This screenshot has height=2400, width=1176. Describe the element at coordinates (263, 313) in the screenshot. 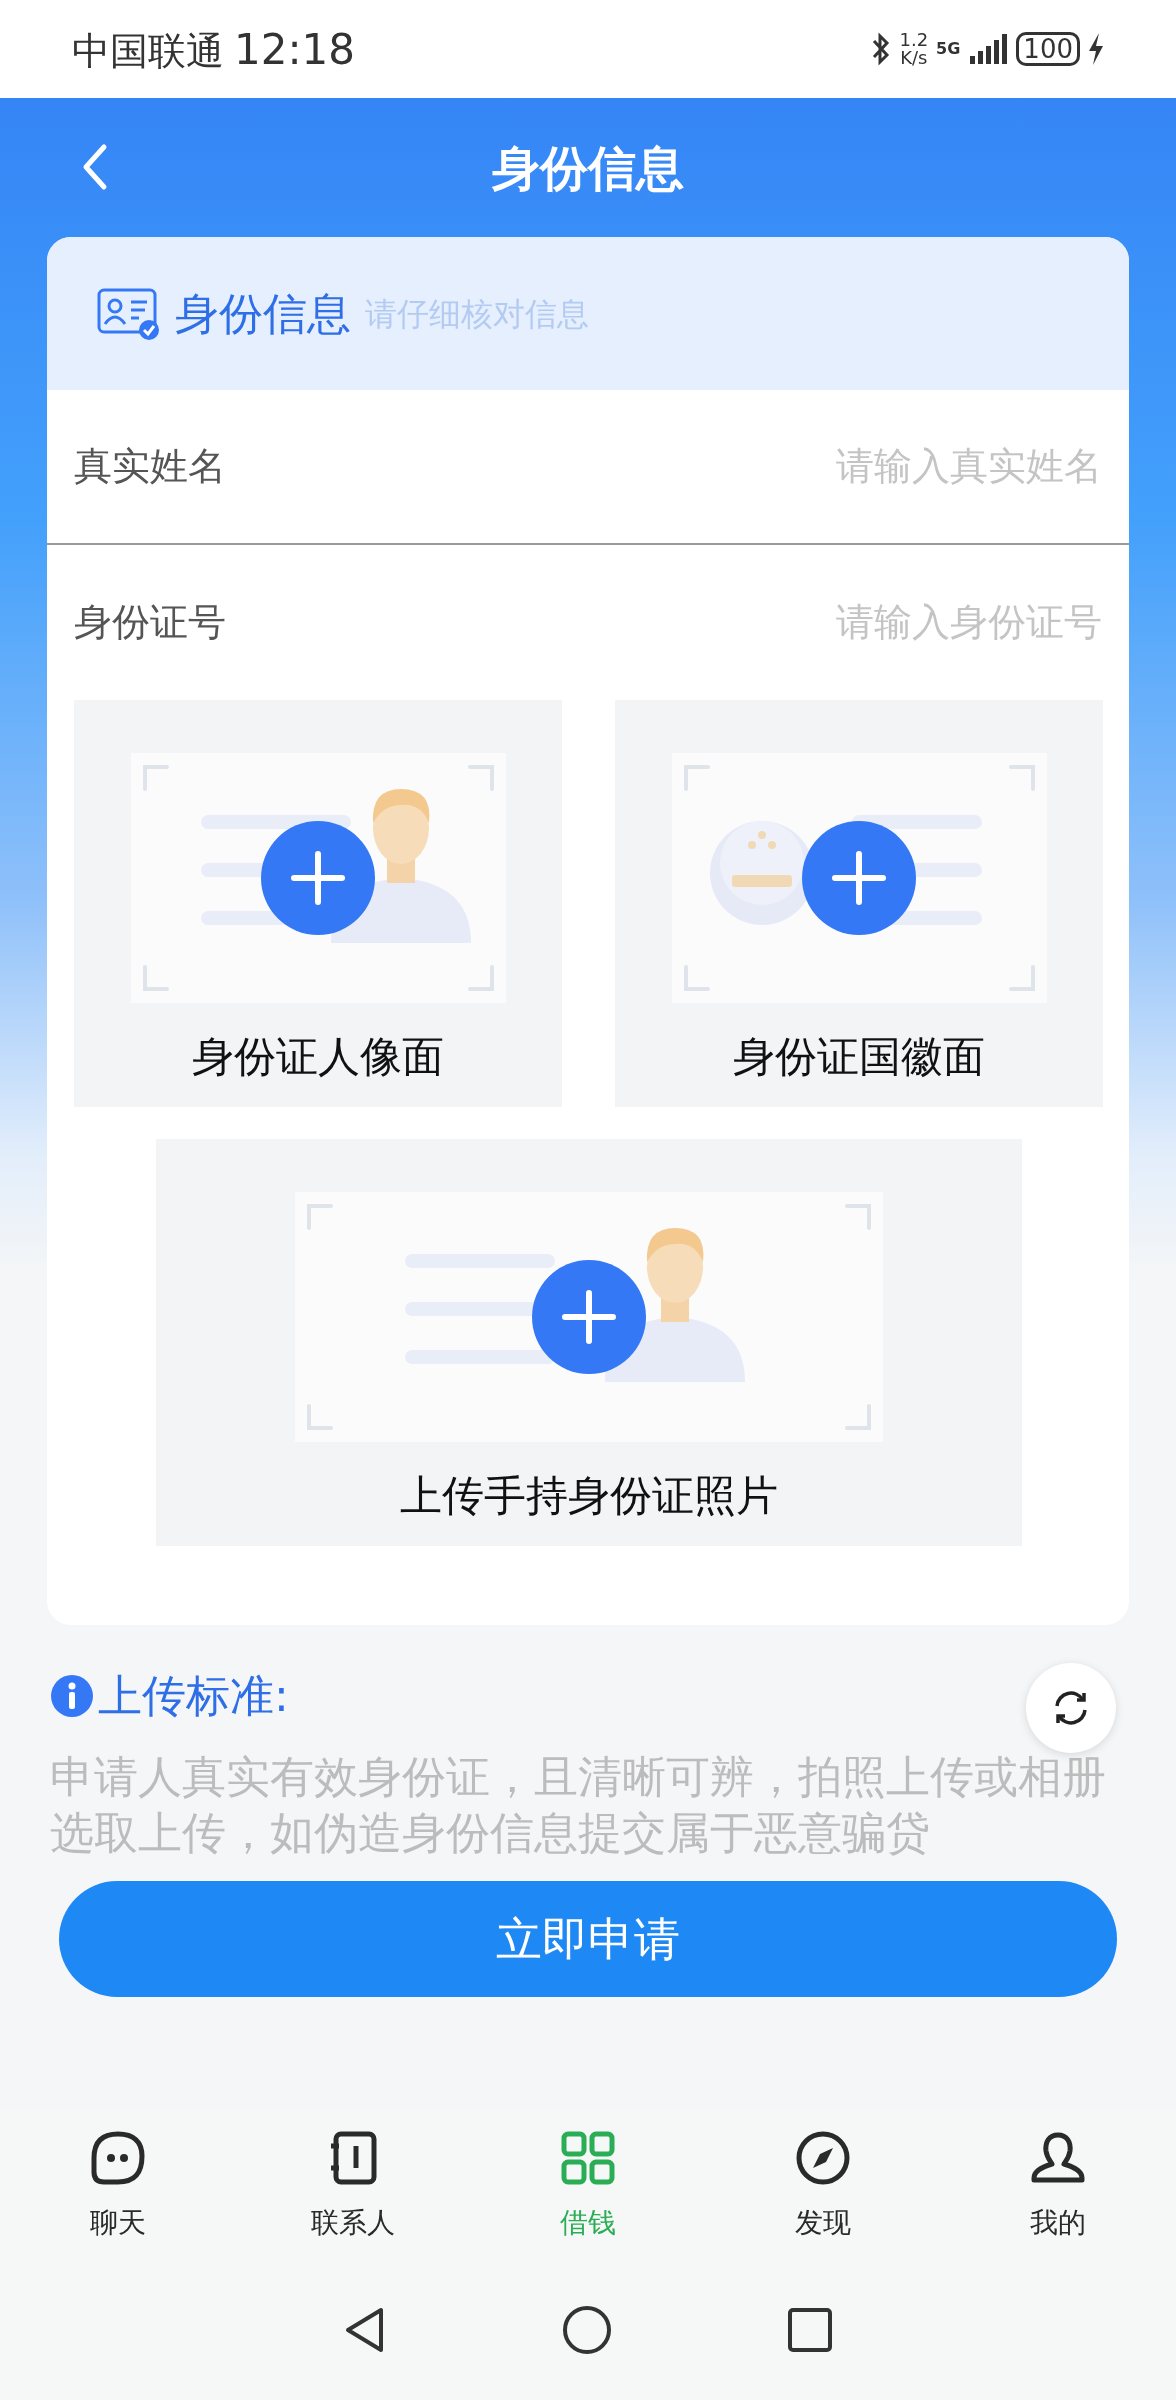

I see `section-title: 身份信息` at that location.